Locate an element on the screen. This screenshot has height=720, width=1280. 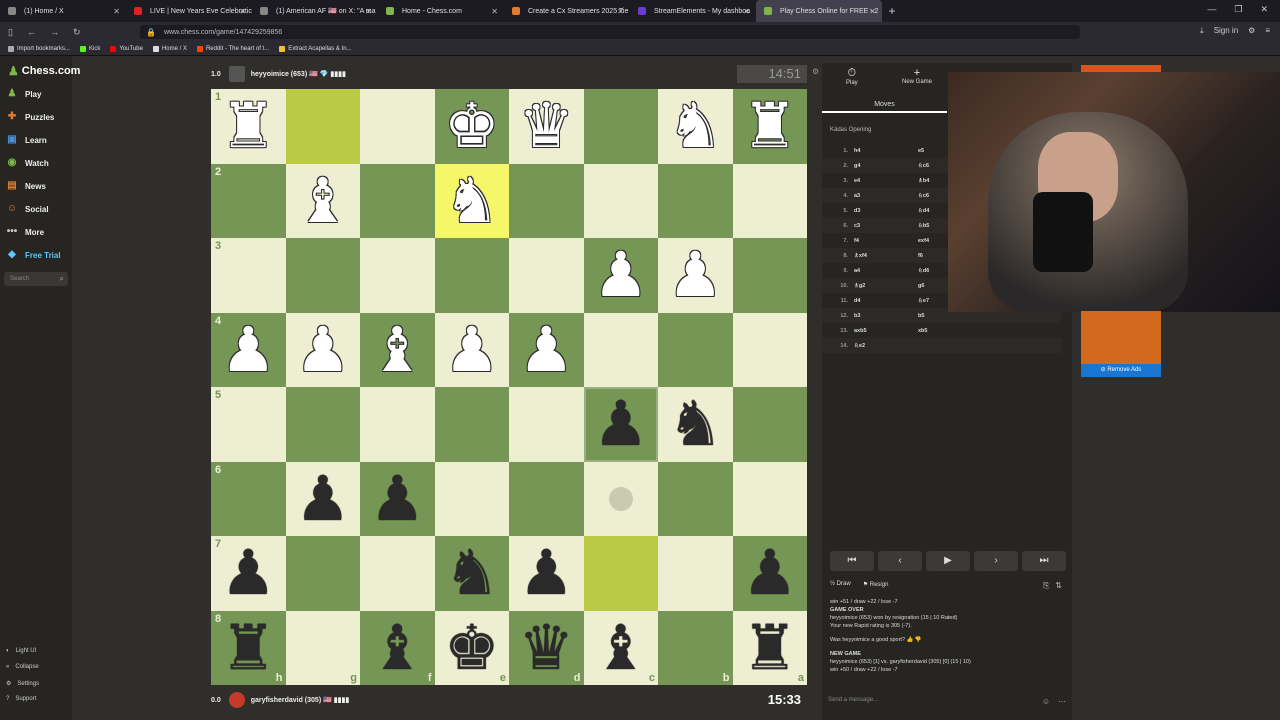
board-square: f ♝ is located at coordinates (397, 647).